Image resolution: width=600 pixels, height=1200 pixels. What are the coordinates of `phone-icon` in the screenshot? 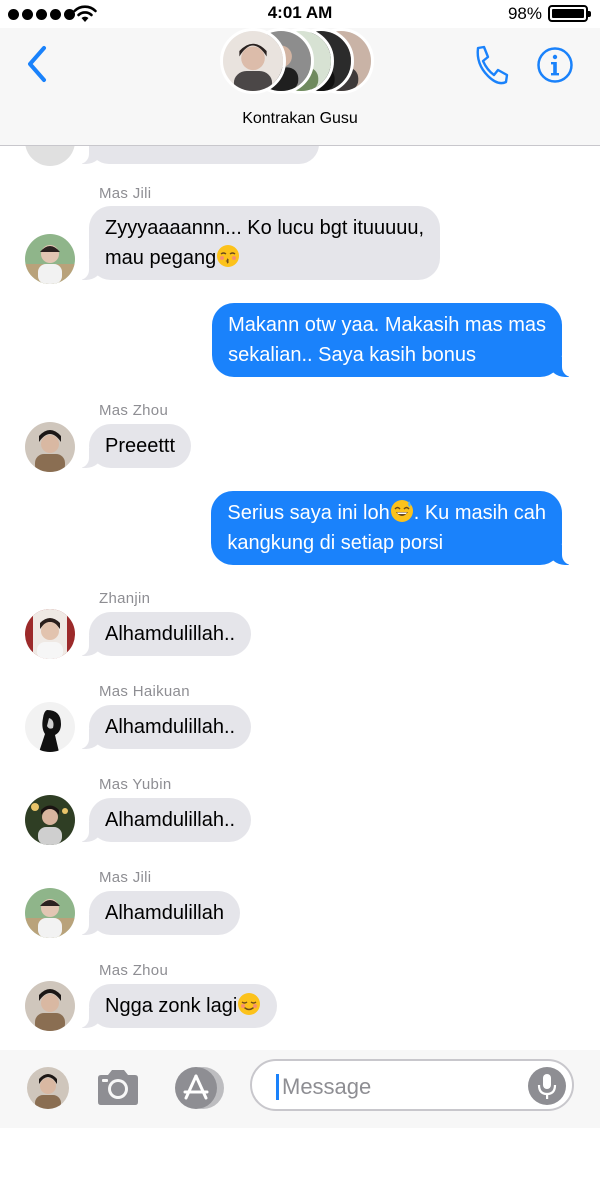 It's located at (489, 65).